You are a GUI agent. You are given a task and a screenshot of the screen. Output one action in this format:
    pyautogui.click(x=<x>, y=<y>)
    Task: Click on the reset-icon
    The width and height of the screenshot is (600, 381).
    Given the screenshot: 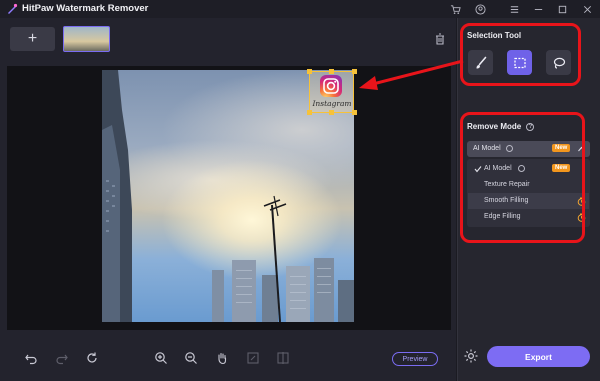 What is the action you would take?
    pyautogui.click(x=92, y=358)
    